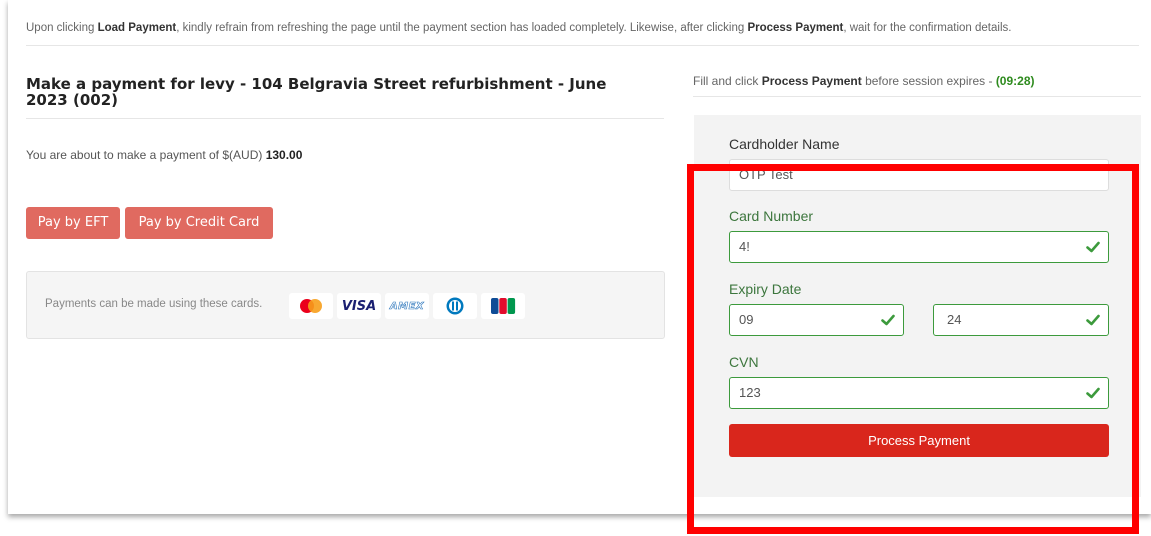  I want to click on pay-by-credit-card-button: Pay by Credit Card, so click(199, 223).